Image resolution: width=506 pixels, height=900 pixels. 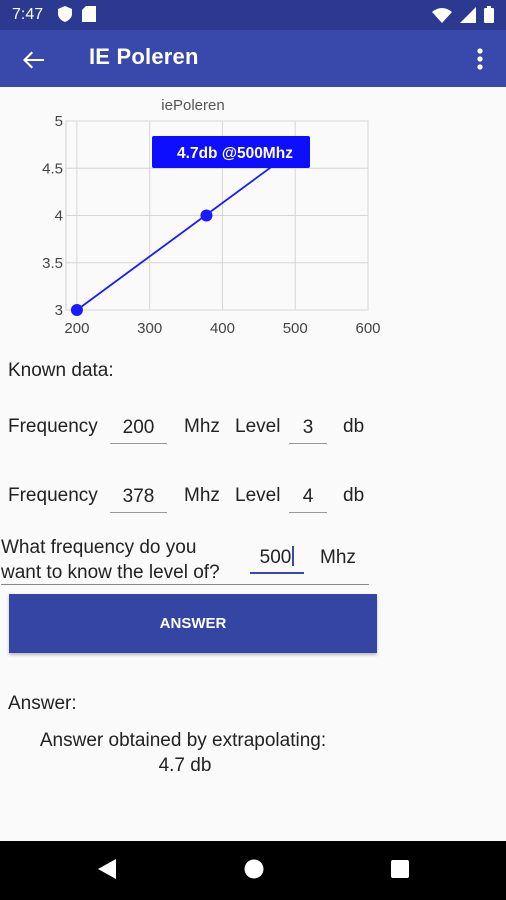 What do you see at coordinates (489, 14) in the screenshot?
I see `battery-icon` at bounding box center [489, 14].